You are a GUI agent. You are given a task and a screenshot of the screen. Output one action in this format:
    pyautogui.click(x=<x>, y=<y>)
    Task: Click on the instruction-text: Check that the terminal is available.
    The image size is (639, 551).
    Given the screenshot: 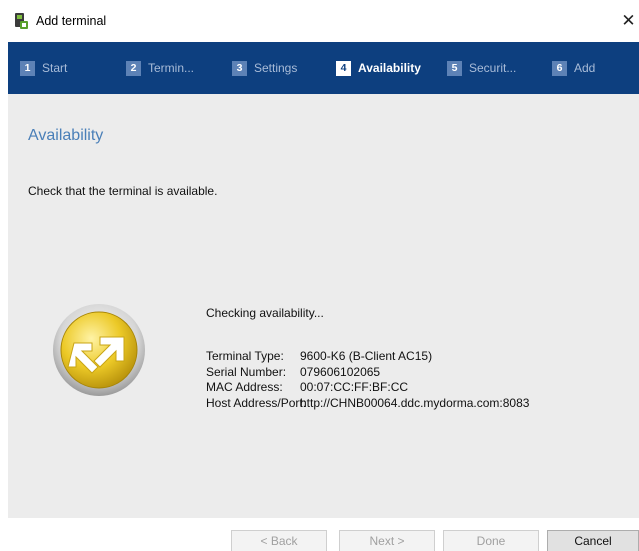 What is the action you would take?
    pyautogui.click(x=123, y=191)
    